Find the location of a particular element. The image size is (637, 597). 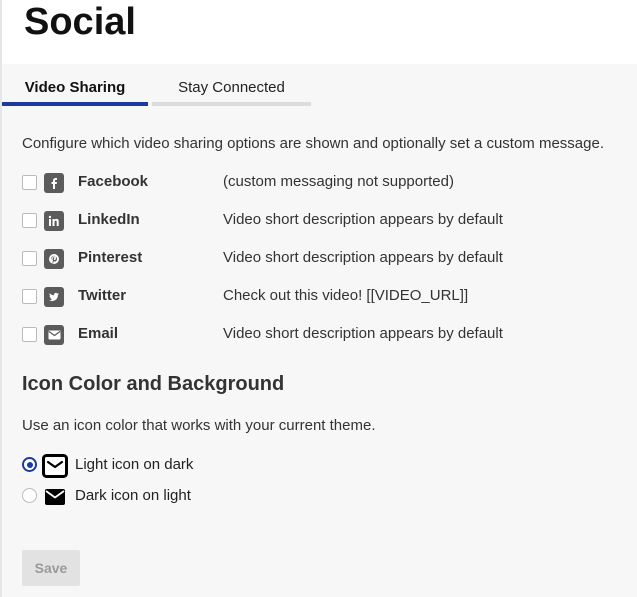

radio-label: Light icon on dark is located at coordinates (134, 464).